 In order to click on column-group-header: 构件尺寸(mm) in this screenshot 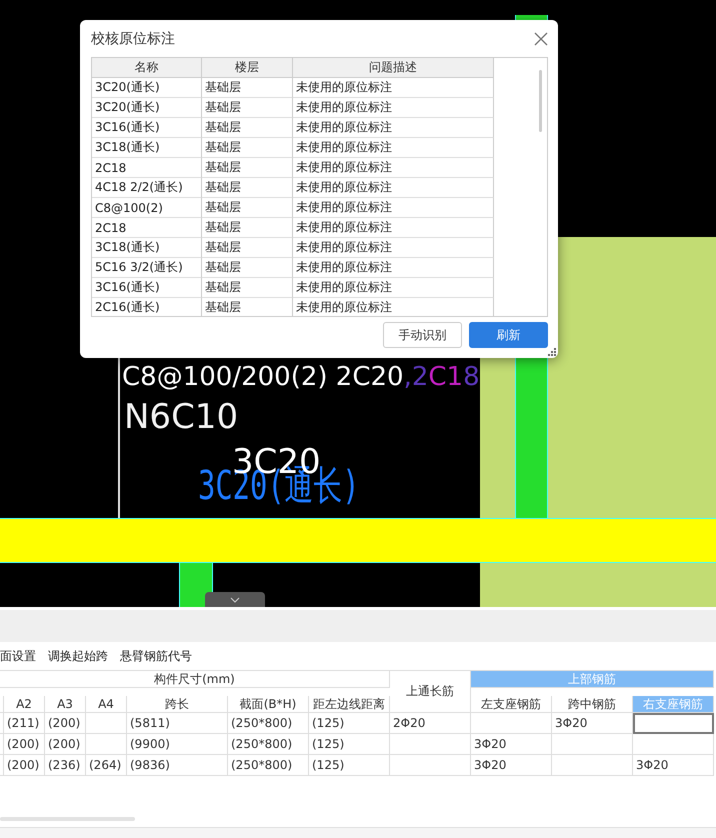, I will do `click(195, 679)`.